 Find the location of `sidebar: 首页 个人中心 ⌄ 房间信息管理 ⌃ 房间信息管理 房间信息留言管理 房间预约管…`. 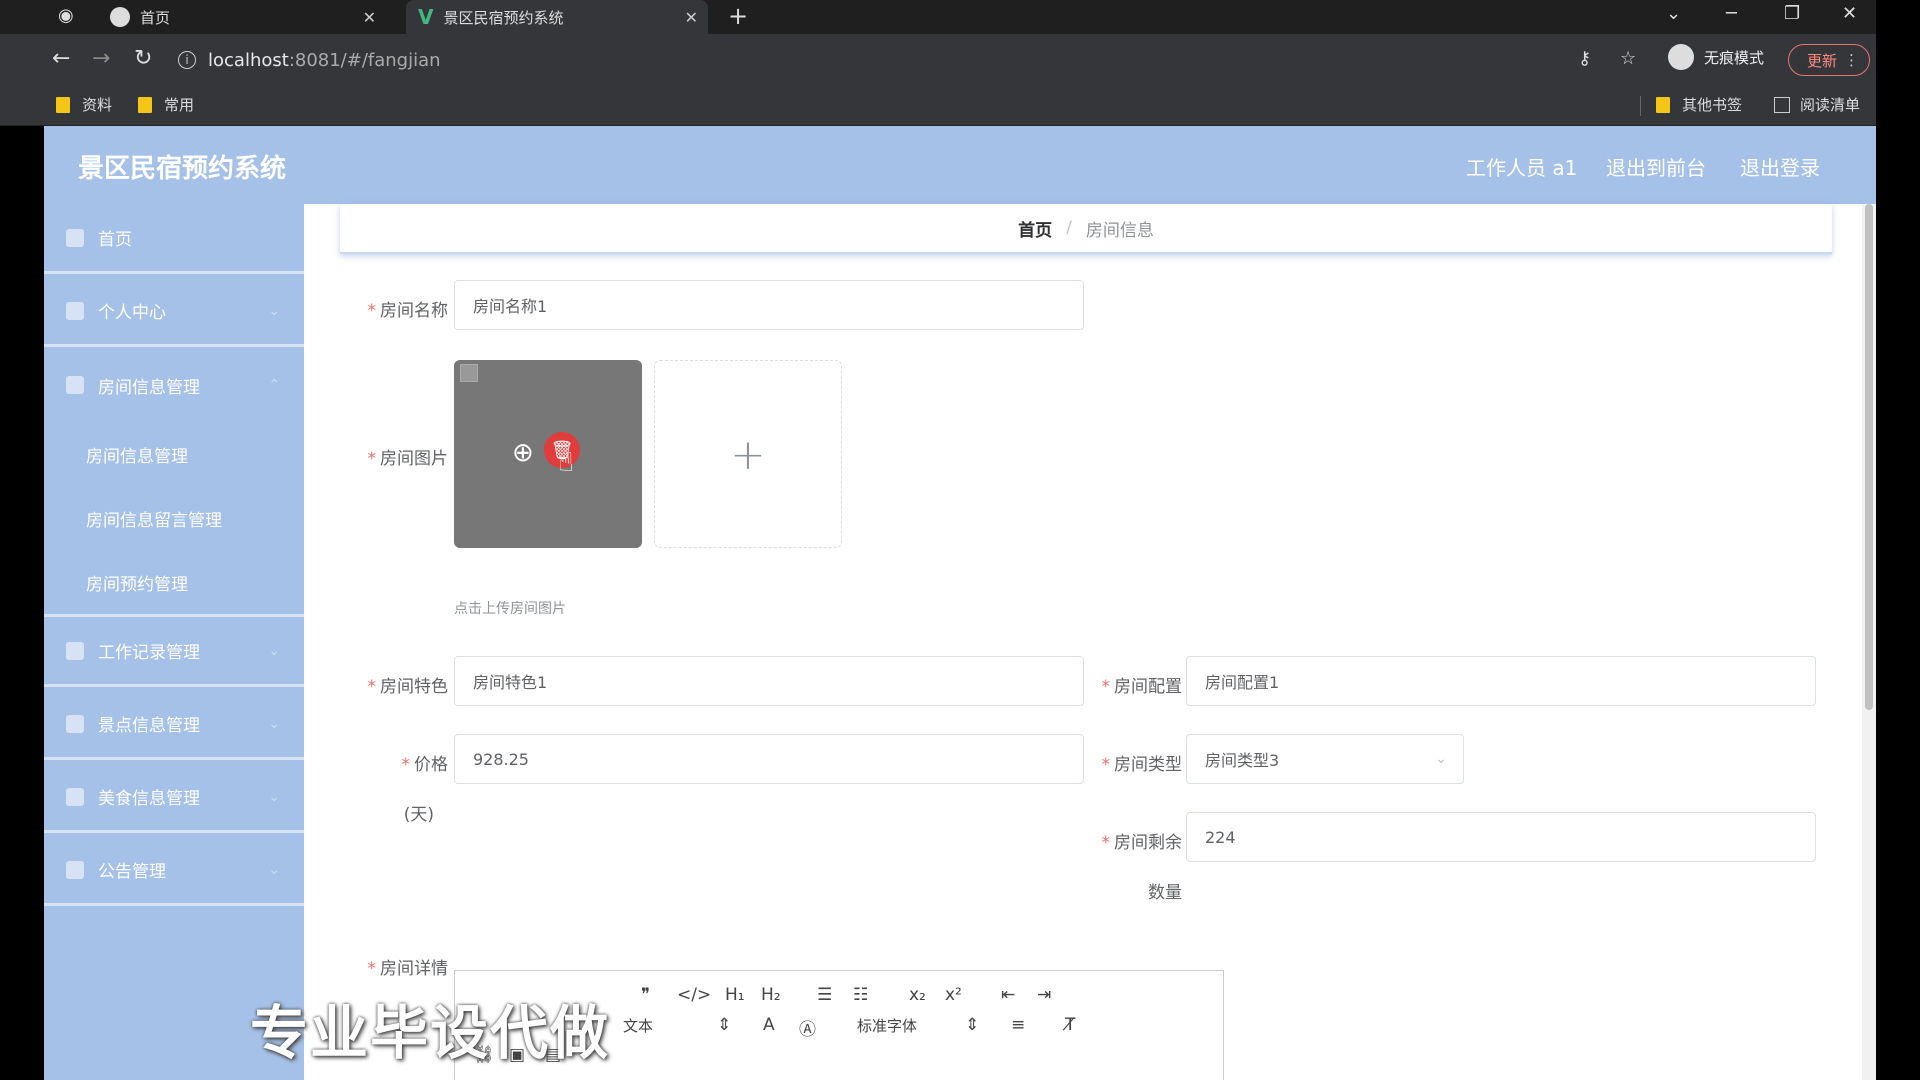

sidebar: 首页 个人中心 ⌄ 房间信息管理 ⌃ 房间信息管理 房间信息留言管理 房间预约管… is located at coordinates (174, 642).